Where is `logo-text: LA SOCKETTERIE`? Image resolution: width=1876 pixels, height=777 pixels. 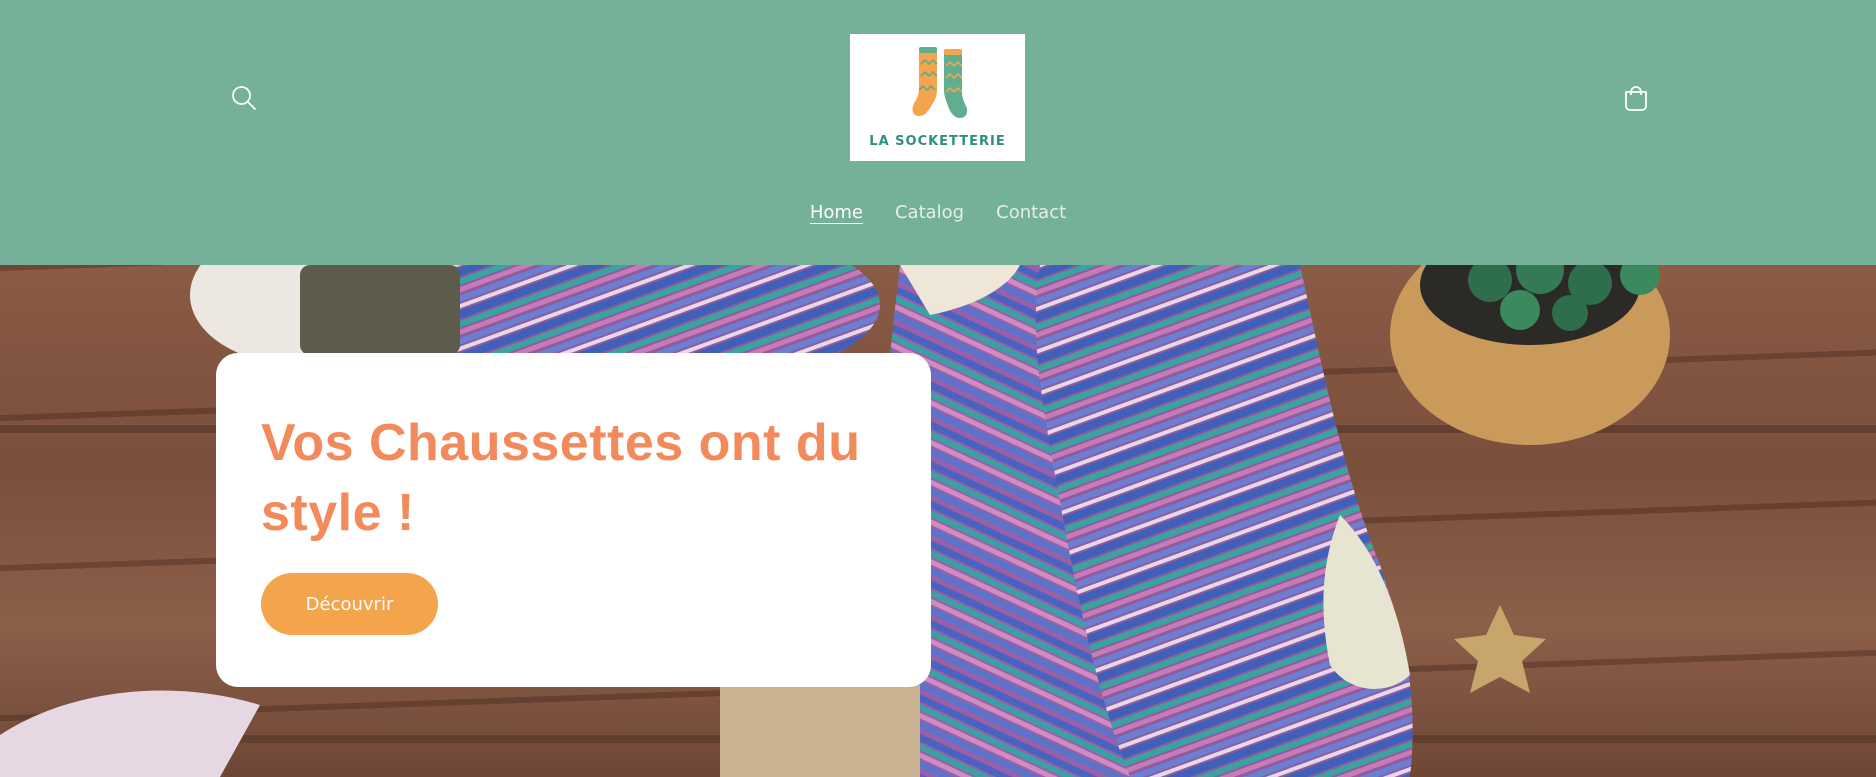 logo-text: LA SOCKETTERIE is located at coordinates (937, 141).